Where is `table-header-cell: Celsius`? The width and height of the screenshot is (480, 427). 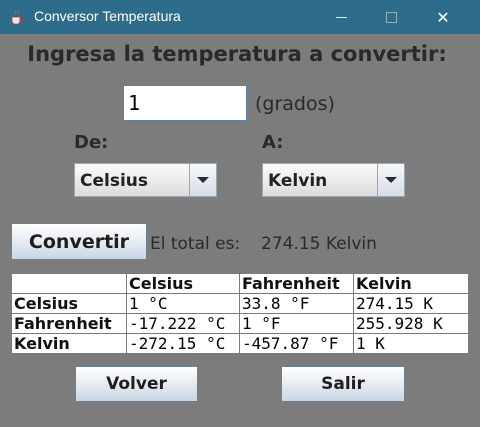 table-header-cell: Celsius is located at coordinates (183, 283).